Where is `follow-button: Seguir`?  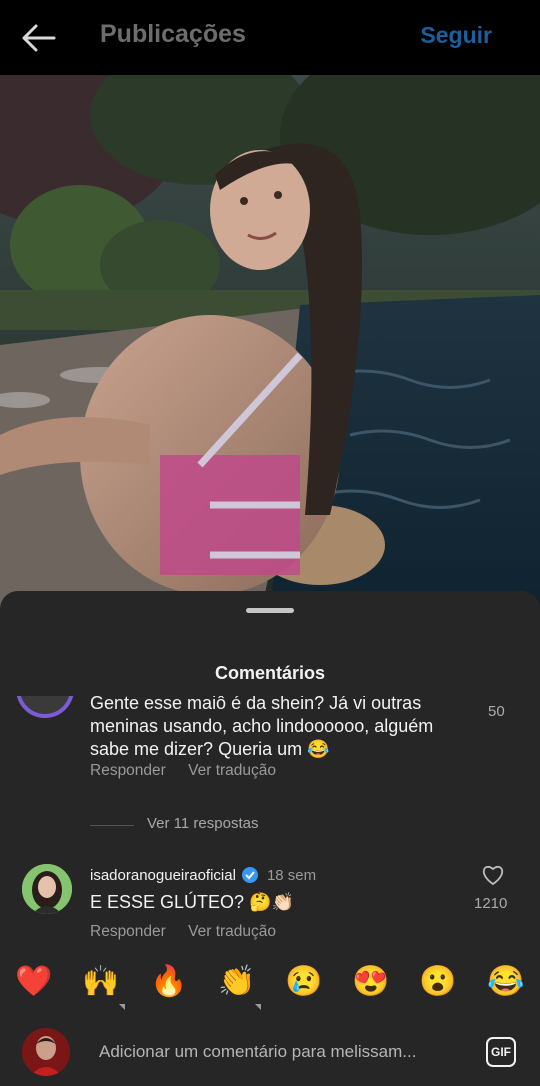
follow-button: Seguir is located at coordinates (456, 35).